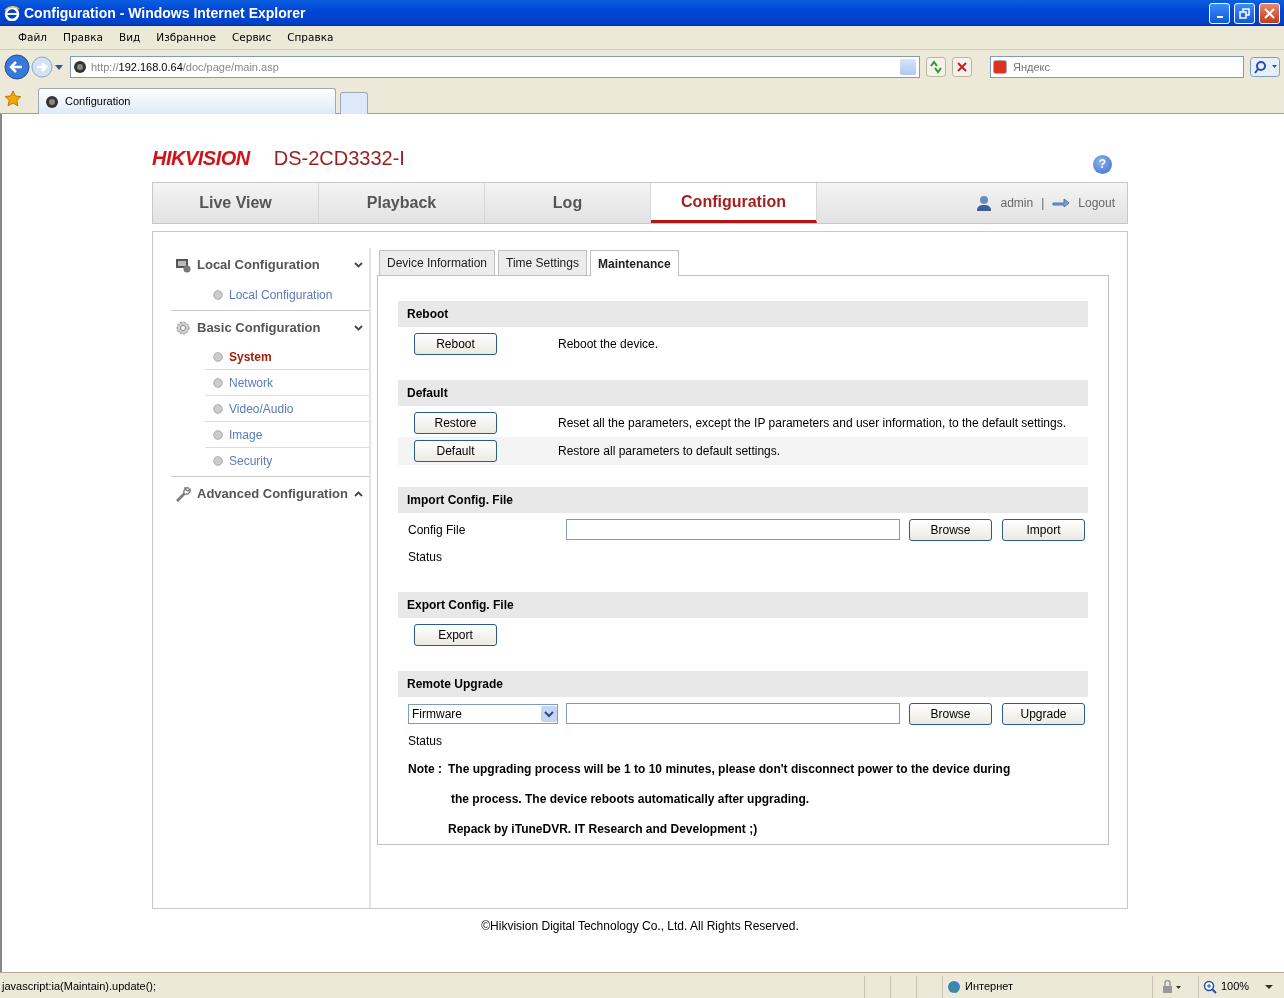 The height and width of the screenshot is (998, 1284). I want to click on action-button: Restore, so click(455, 423).